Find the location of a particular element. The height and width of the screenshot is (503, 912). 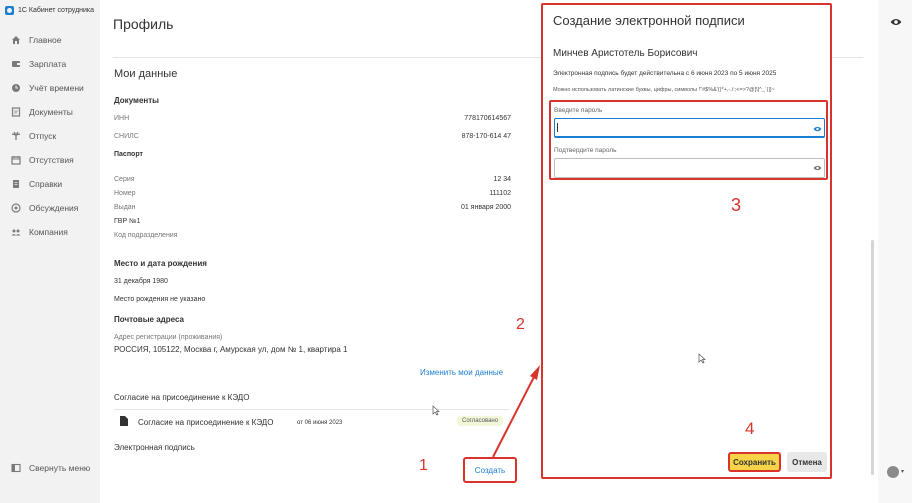

annotation-number-4: 4 is located at coordinates (750, 428).